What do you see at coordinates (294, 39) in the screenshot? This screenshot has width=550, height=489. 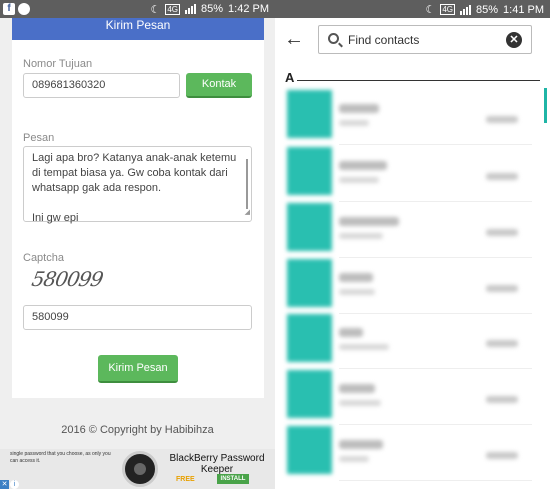 I see `back-arrow-icon: ←` at bounding box center [294, 39].